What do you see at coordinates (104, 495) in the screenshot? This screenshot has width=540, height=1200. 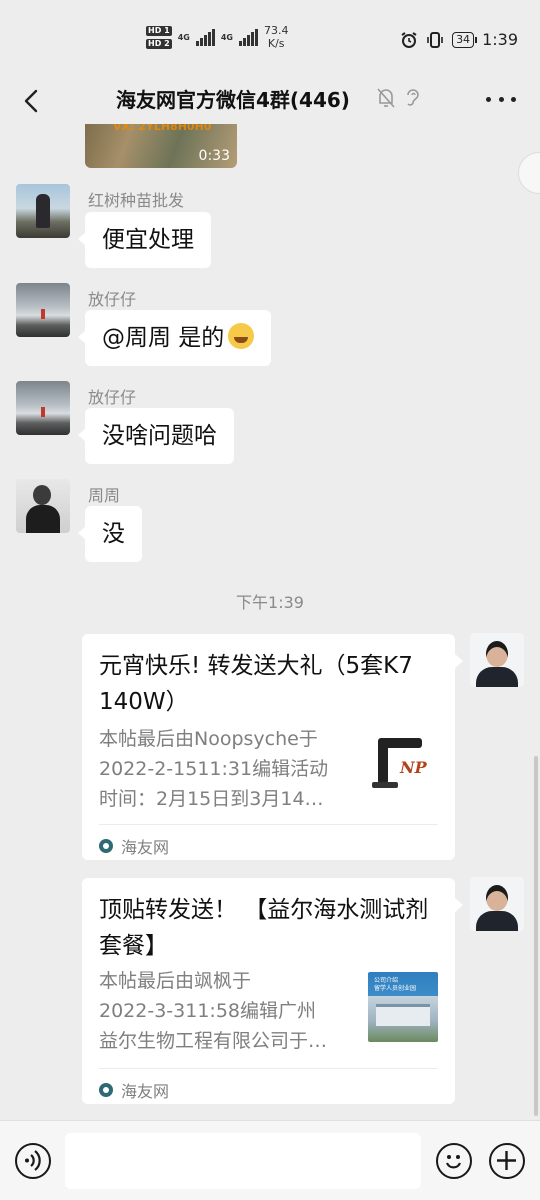 I see `sender-name: 周周` at bounding box center [104, 495].